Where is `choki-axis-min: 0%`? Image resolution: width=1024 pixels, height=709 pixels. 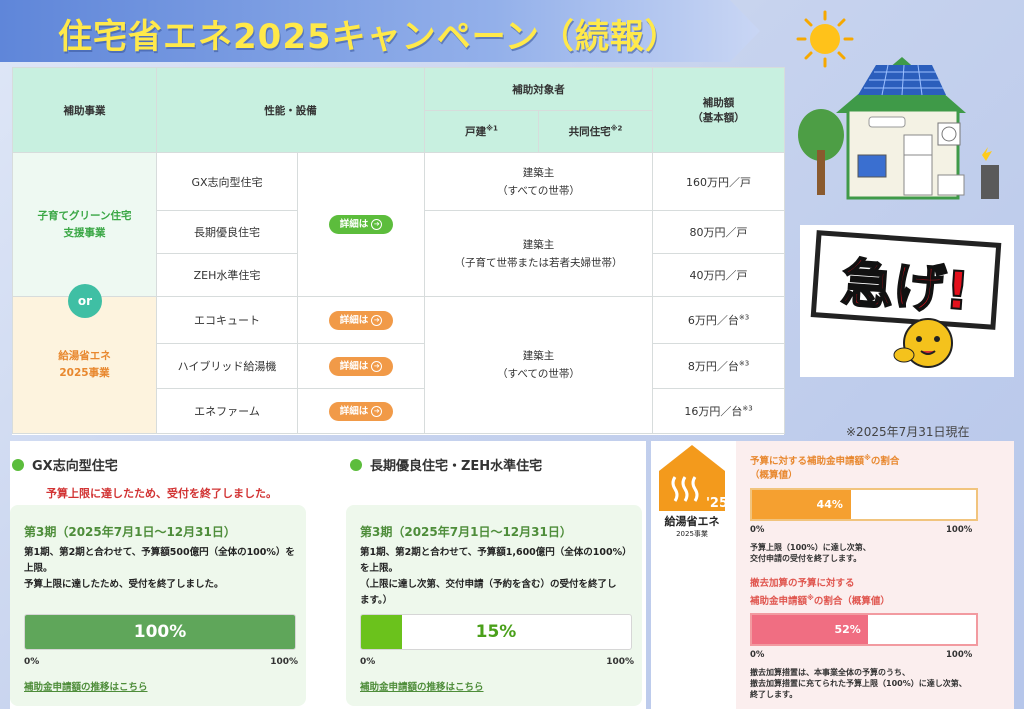 choki-axis-min: 0% is located at coordinates (368, 662).